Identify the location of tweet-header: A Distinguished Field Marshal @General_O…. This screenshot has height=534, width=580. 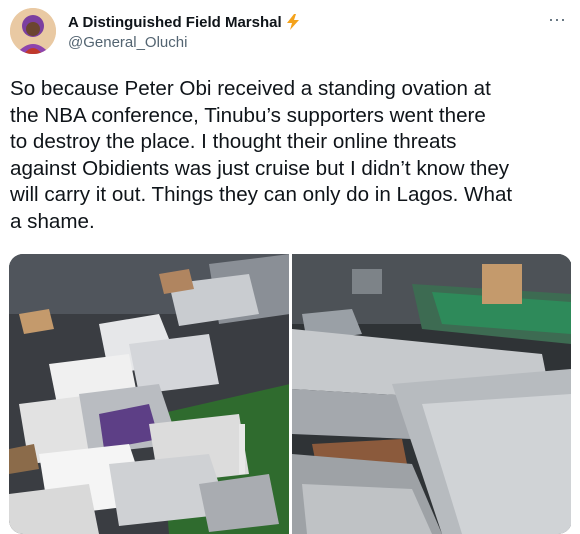
(290, 33).